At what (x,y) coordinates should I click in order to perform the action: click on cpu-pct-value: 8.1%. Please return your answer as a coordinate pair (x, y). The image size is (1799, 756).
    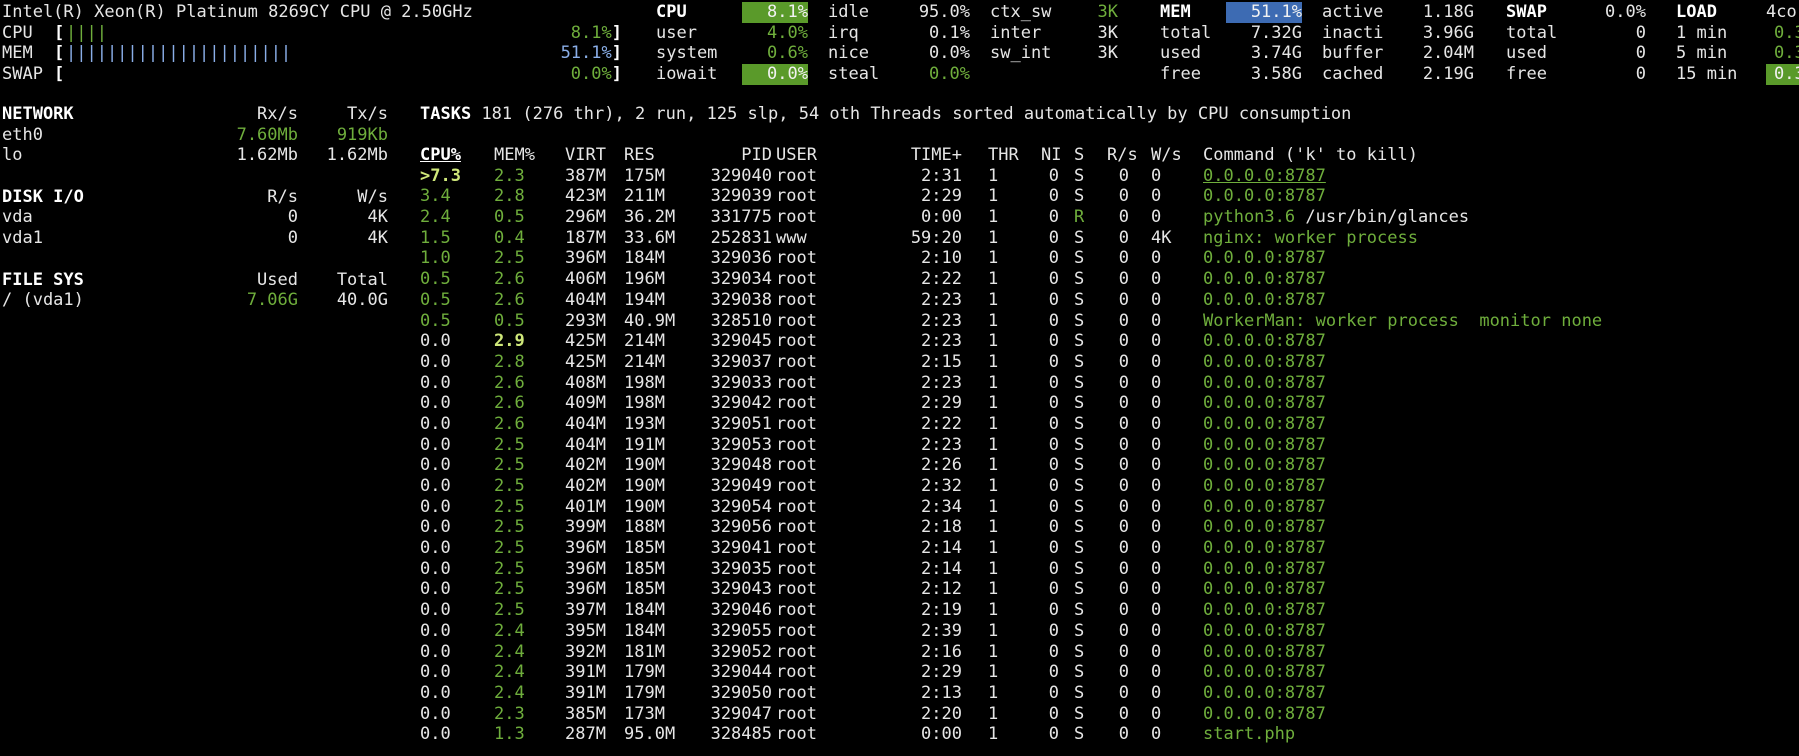
    Looking at the image, I should click on (591, 32).